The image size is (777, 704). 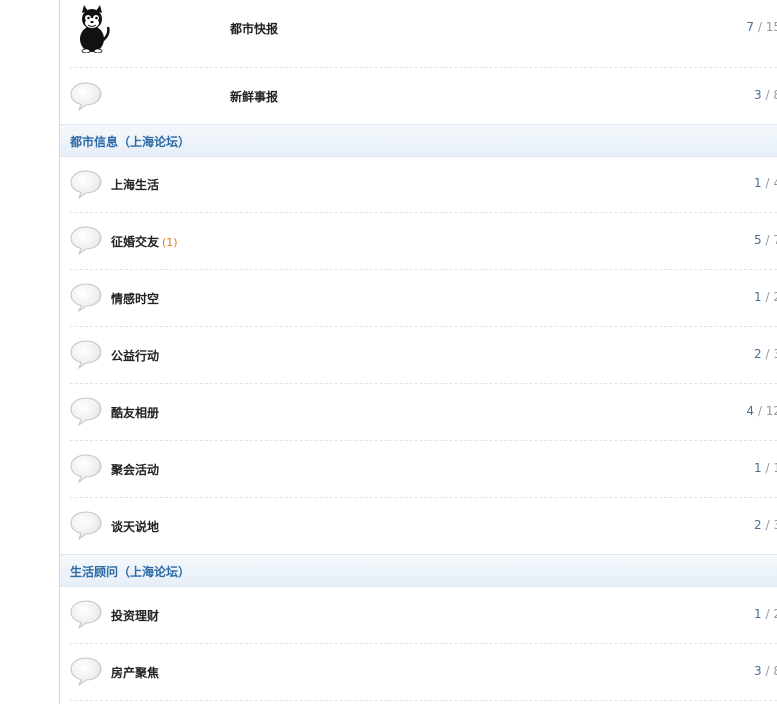 I want to click on post-count: 12, so click(x=771, y=411).